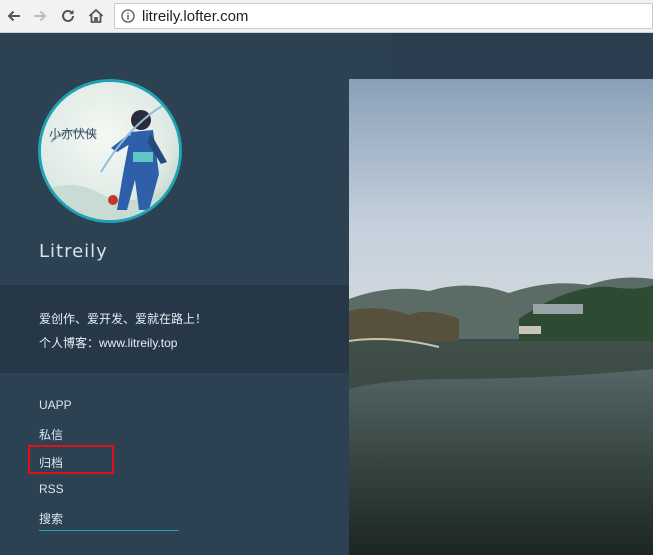  I want to click on menu-item-search: 搜索, so click(51, 518).